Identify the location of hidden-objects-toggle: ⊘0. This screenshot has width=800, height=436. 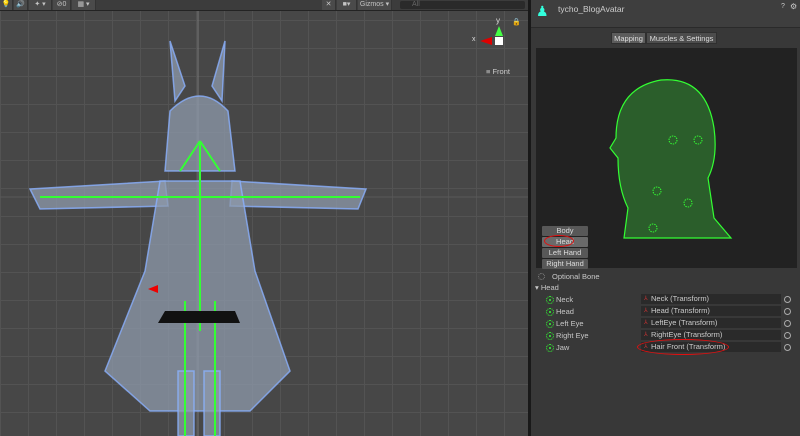
(62, 5).